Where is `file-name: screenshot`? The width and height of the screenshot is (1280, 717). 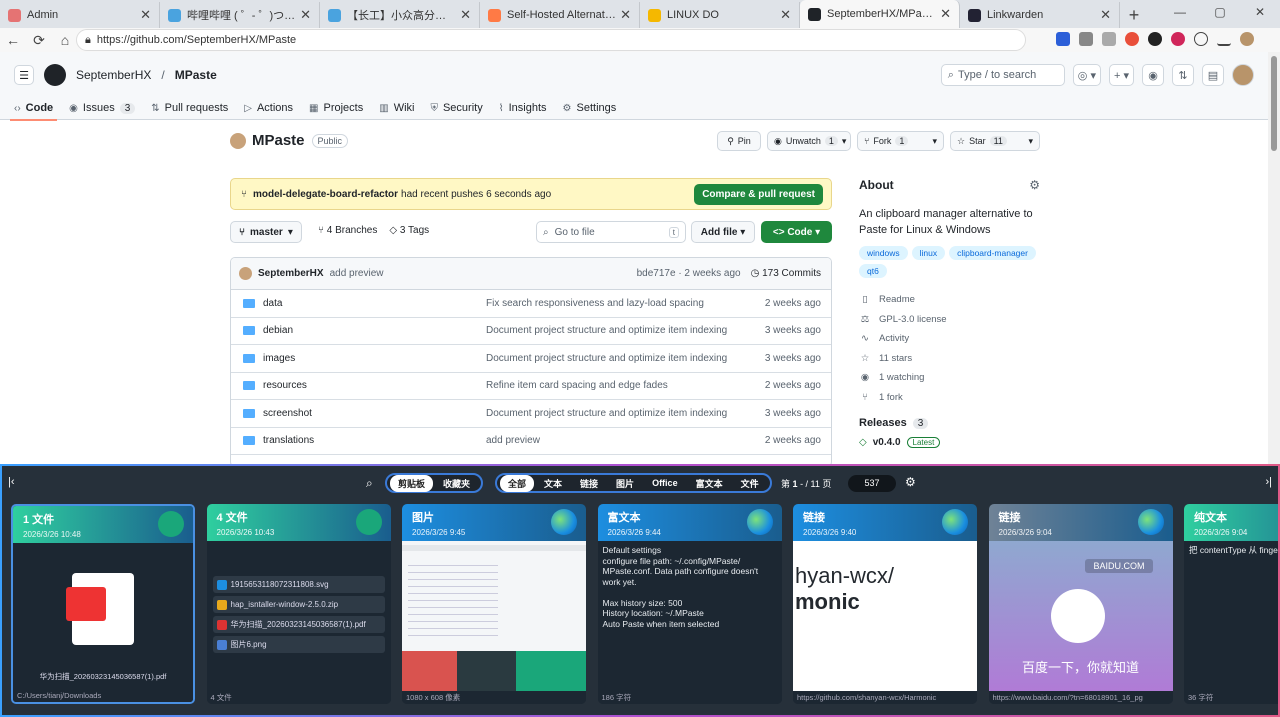 file-name: screenshot is located at coordinates (374, 413).